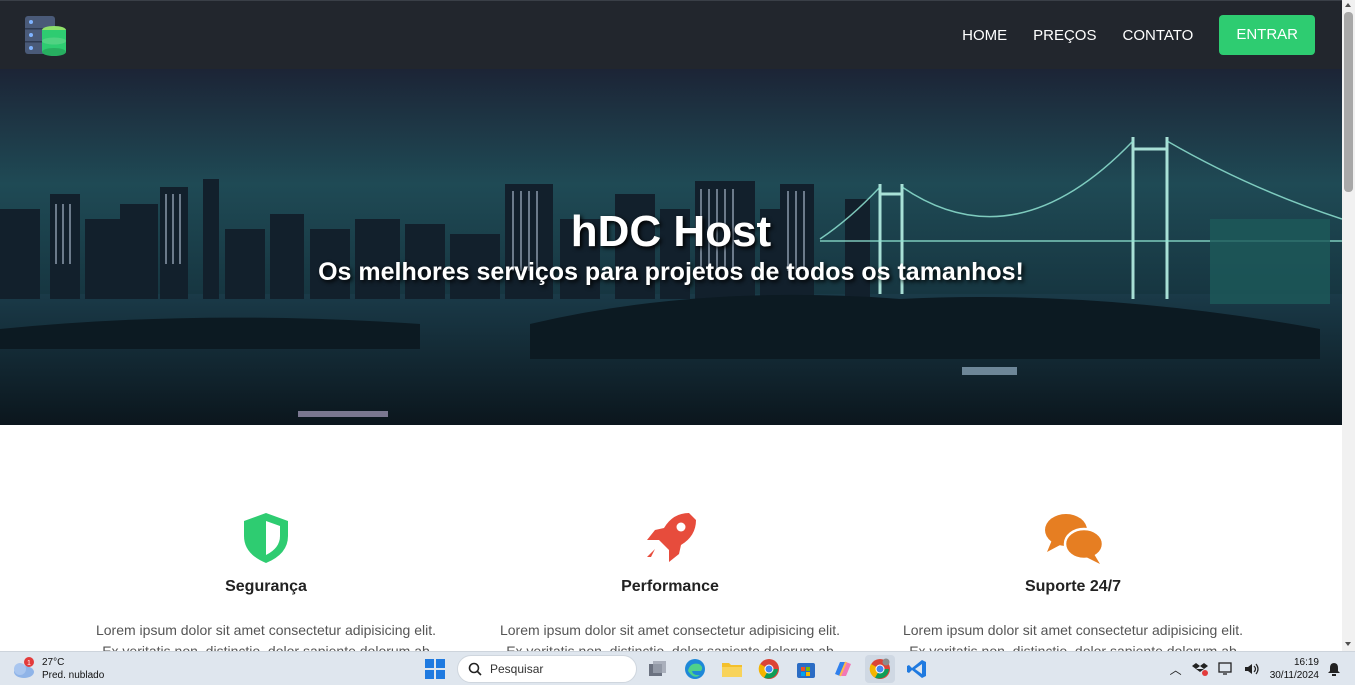  I want to click on chrome-active-app, so click(880, 669).